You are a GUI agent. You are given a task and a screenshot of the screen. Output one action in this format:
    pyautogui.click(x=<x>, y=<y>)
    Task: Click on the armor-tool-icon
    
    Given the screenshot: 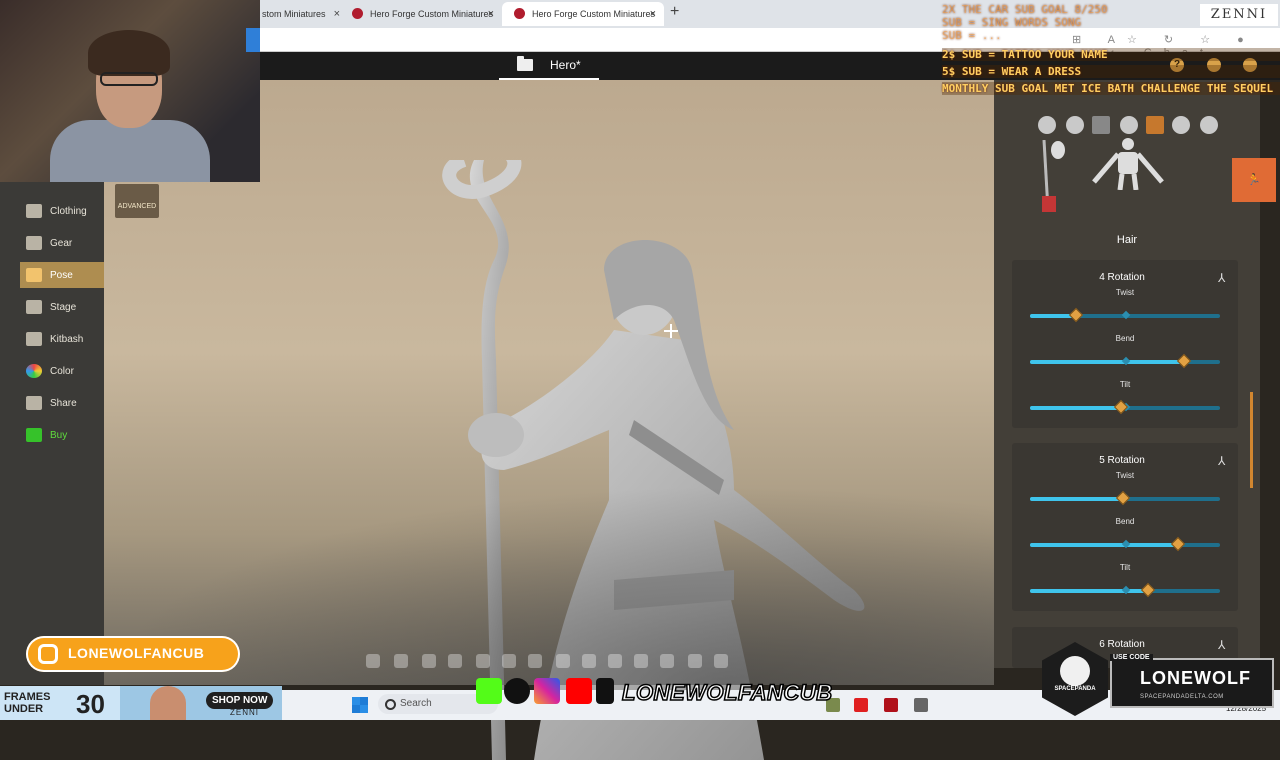 What is the action you would take?
    pyautogui.click(x=1101, y=125)
    